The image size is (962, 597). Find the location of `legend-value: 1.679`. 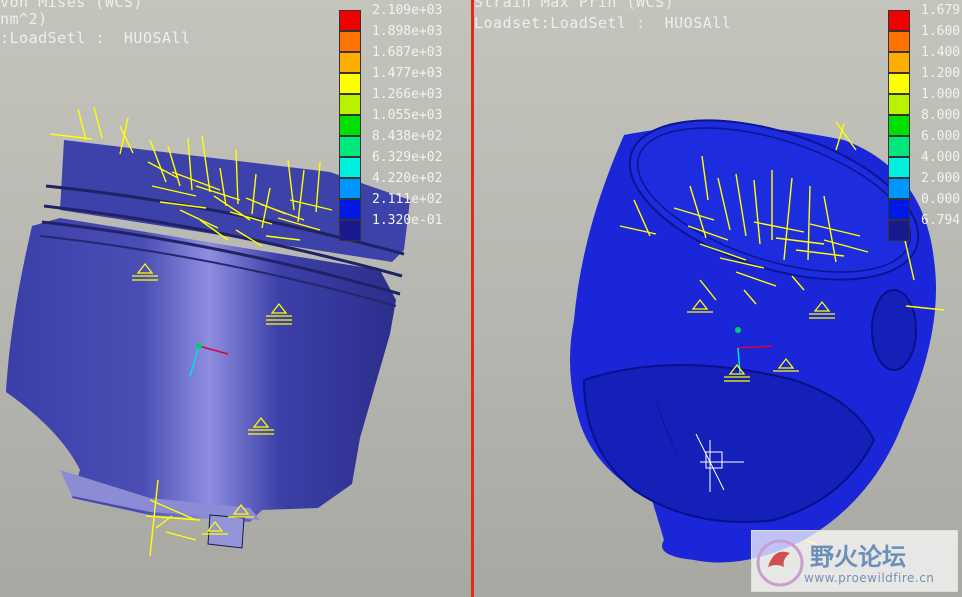

legend-value: 1.679 is located at coordinates (941, 10).